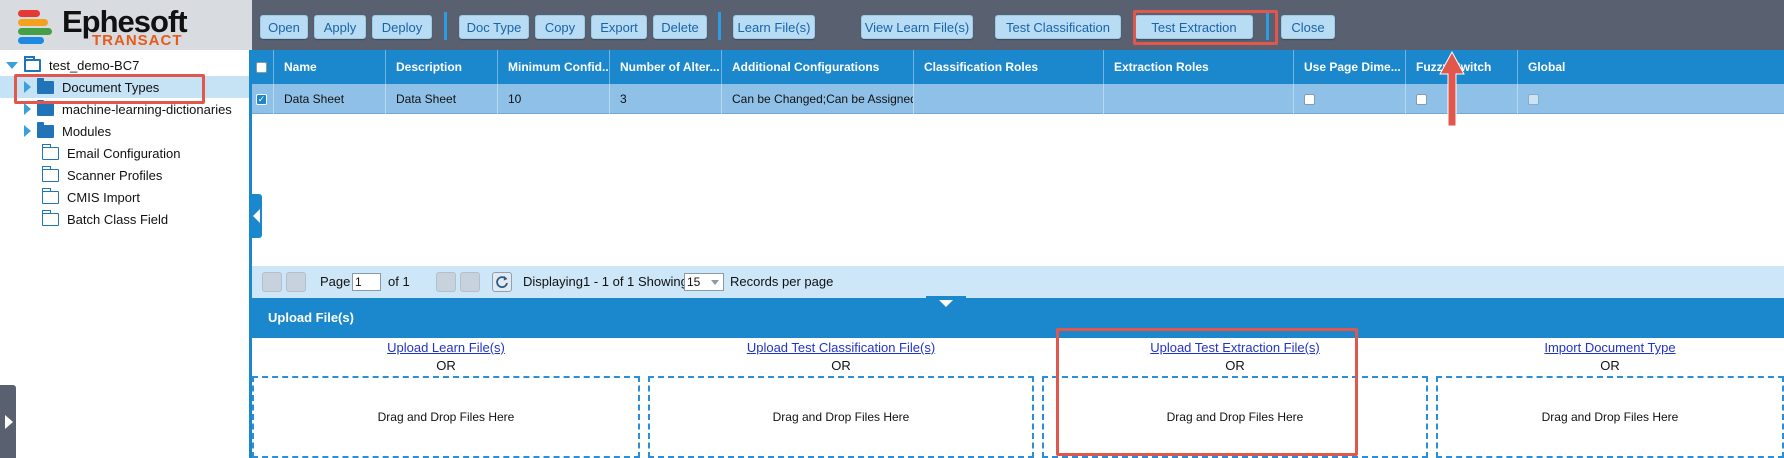  I want to click on delete-button: Delete, so click(680, 27).